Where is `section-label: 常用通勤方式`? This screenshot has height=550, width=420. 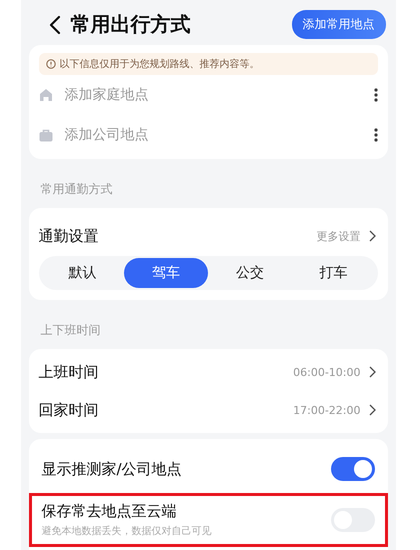
section-label: 常用通勤方式 is located at coordinates (77, 189).